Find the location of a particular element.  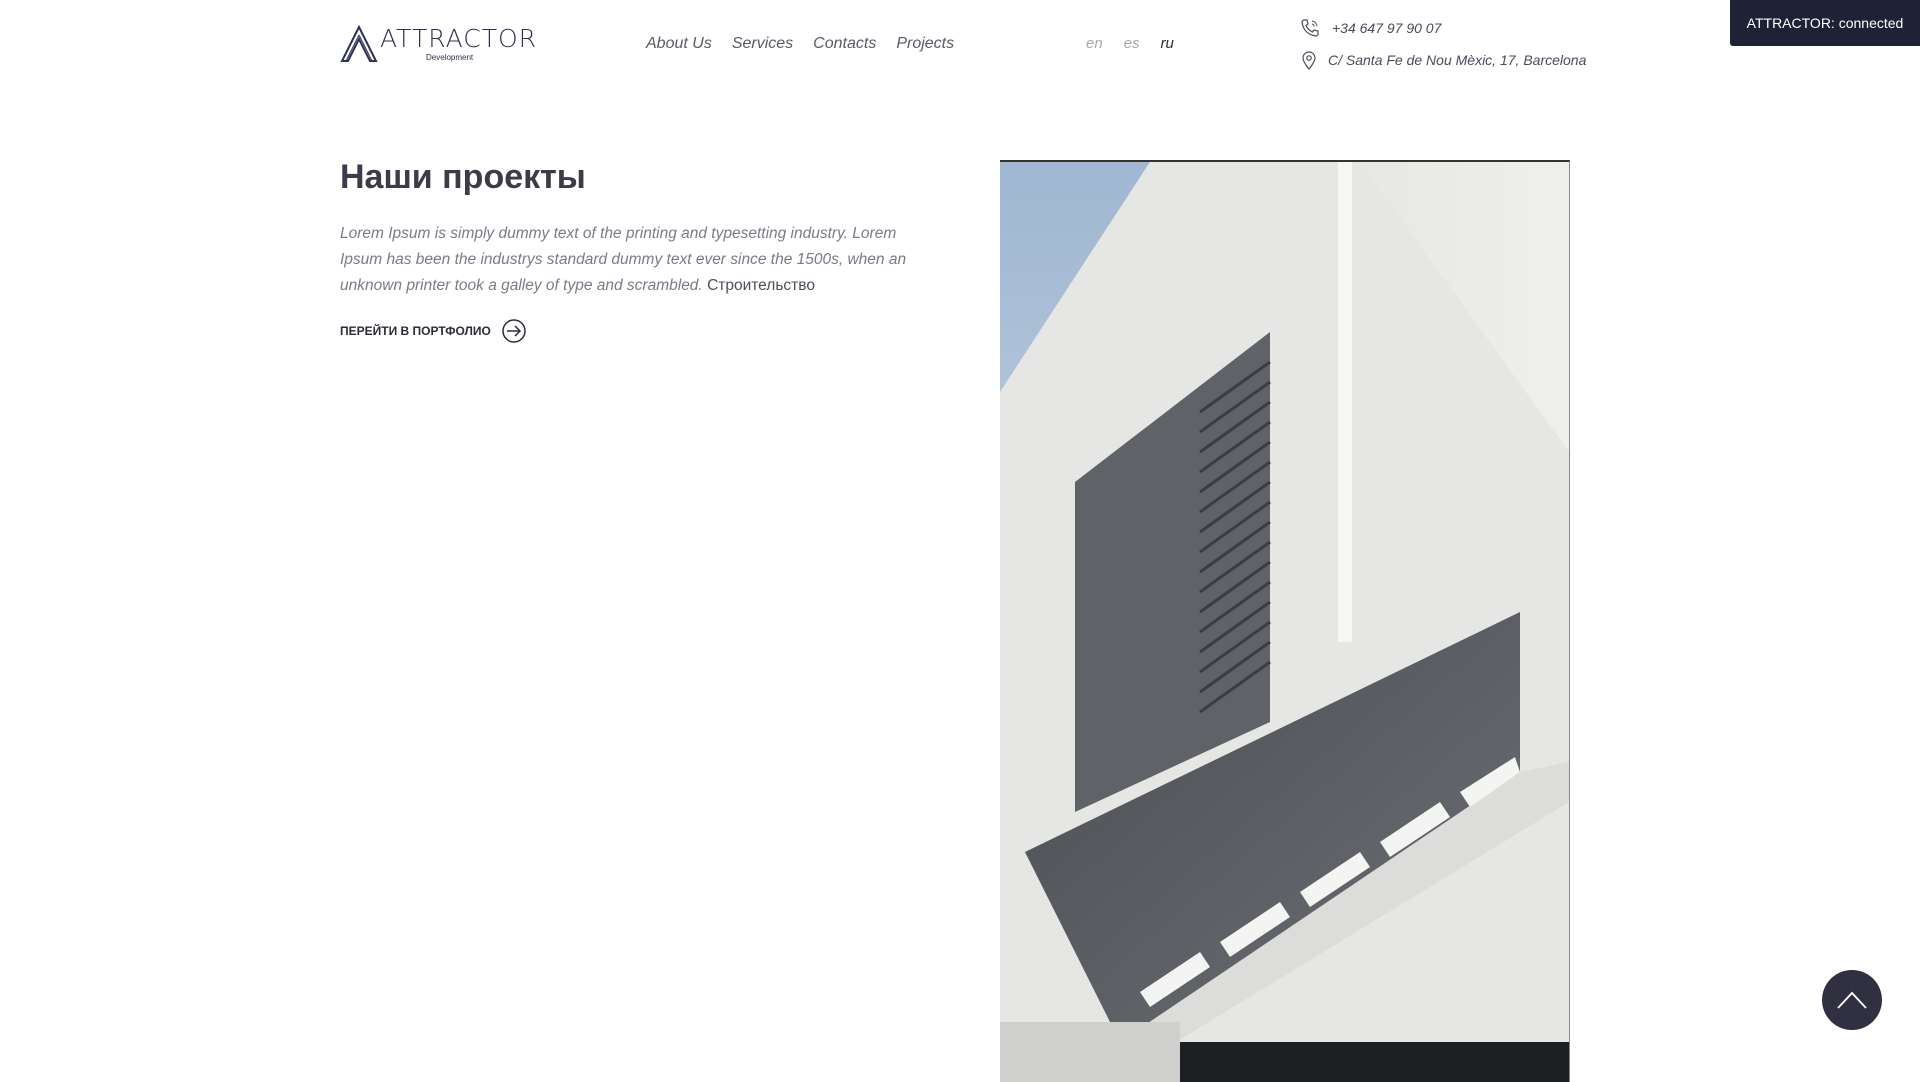

phone-icon is located at coordinates (1310, 28).